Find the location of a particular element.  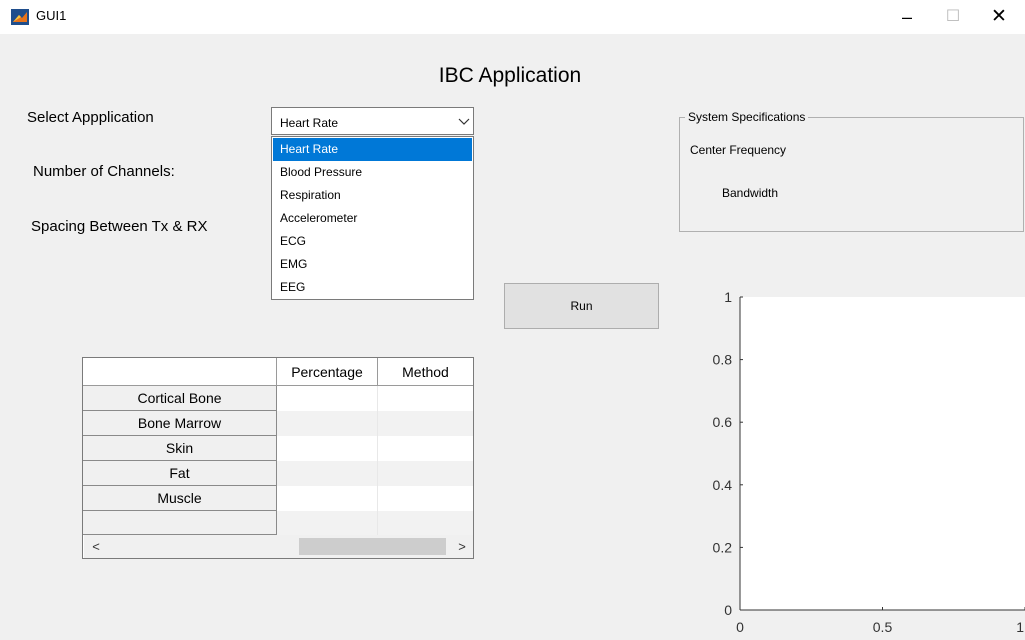

dropdown-option: Respiration is located at coordinates (372, 195).